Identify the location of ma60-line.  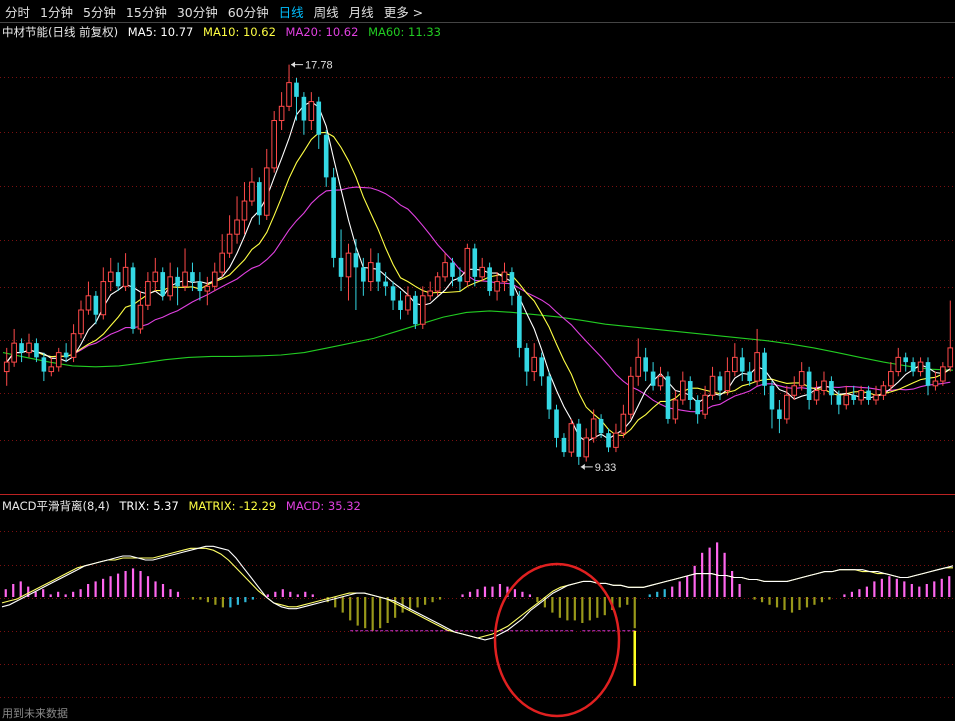
(478, 340).